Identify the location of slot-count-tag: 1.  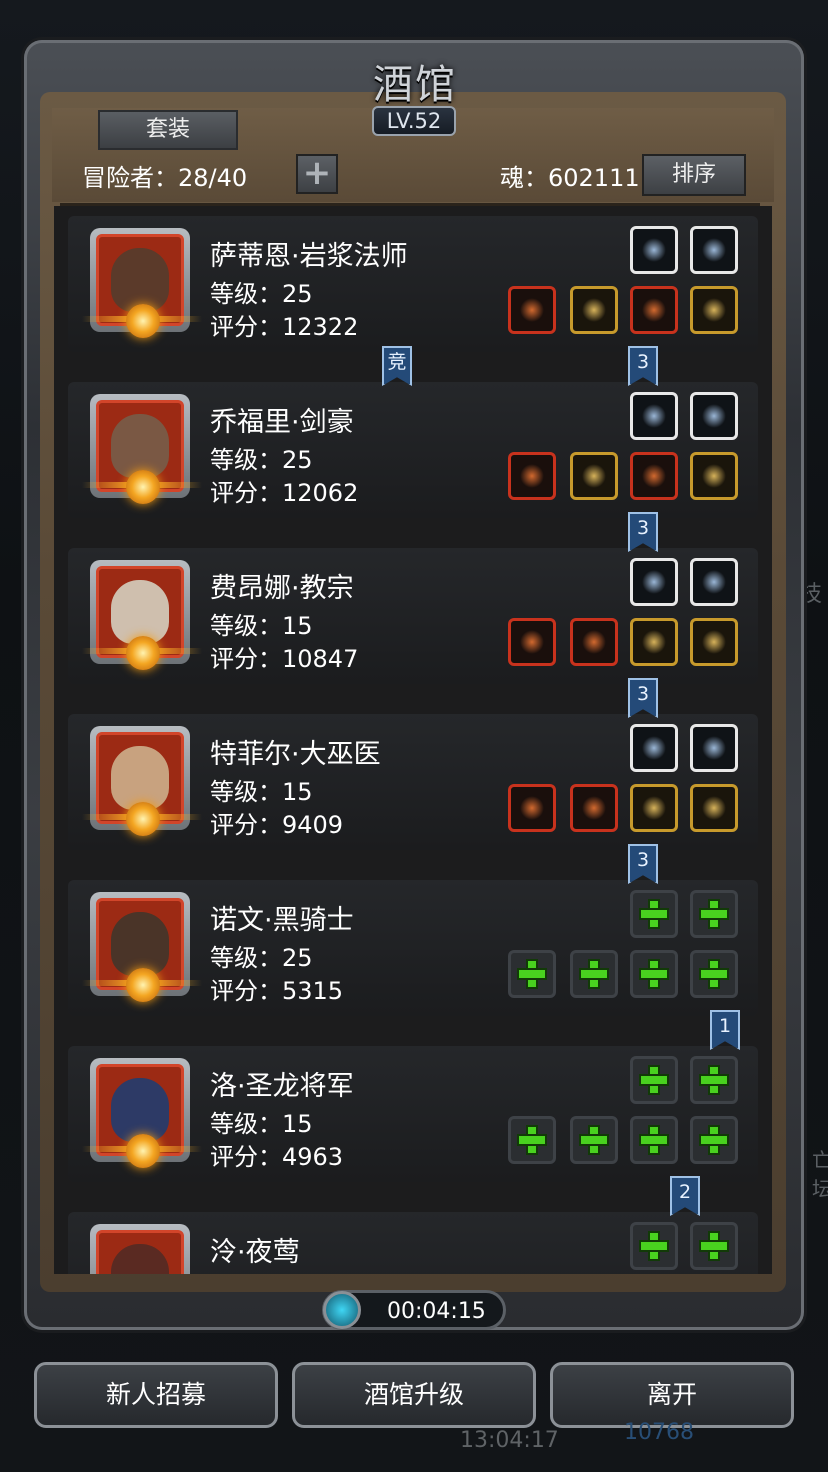
(725, 1030).